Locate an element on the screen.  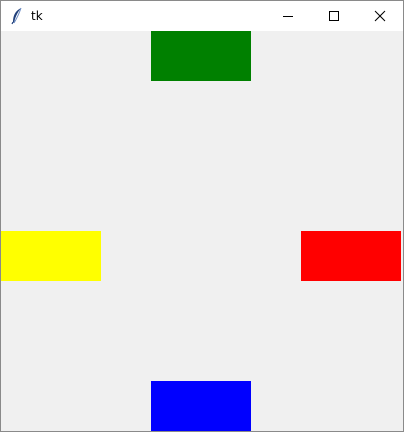
maximize-button is located at coordinates (334, 16).